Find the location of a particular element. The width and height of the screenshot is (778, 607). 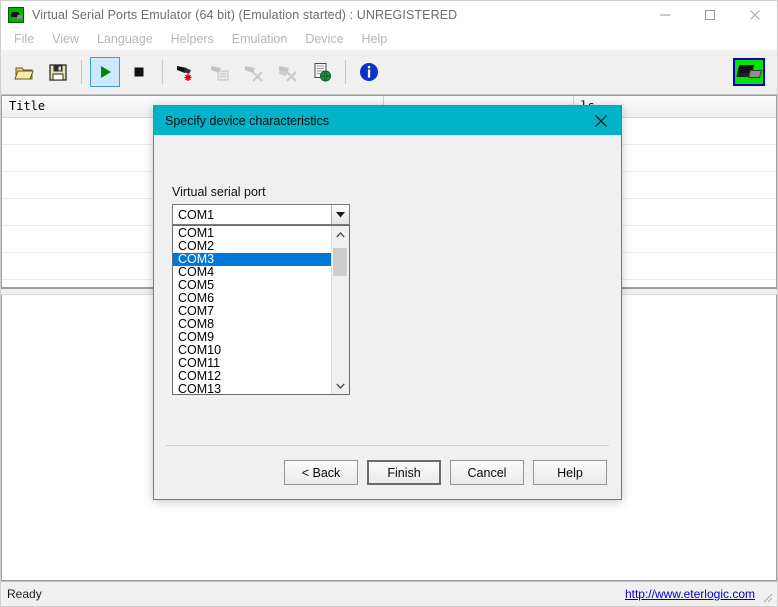

delete-all-devices-icon is located at coordinates (288, 72).